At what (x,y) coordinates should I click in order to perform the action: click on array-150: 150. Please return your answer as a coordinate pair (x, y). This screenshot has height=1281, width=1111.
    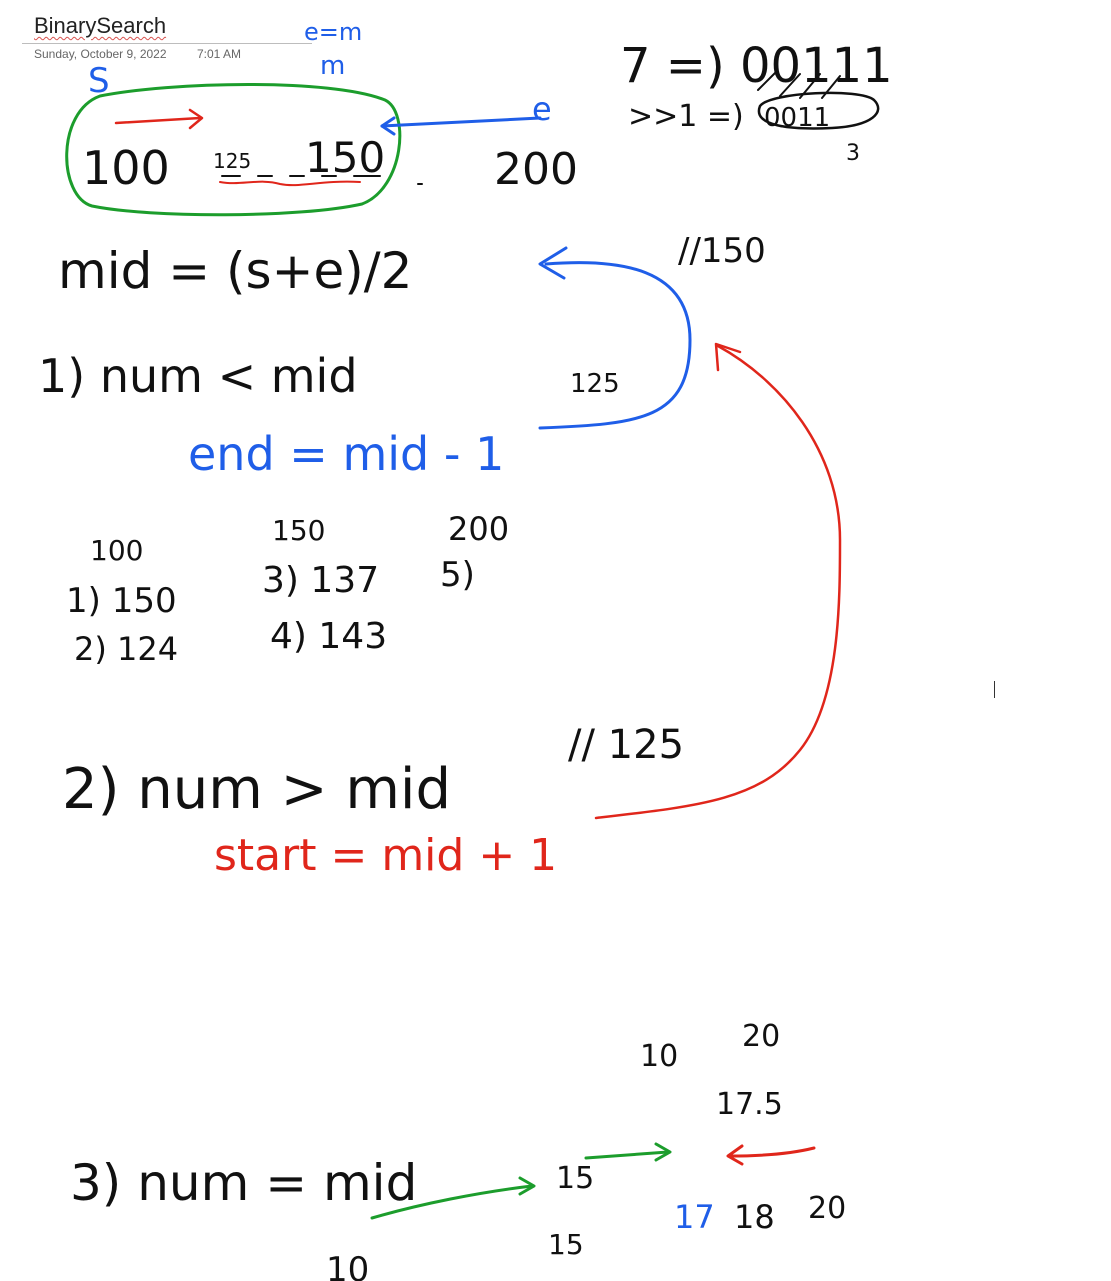
    Looking at the image, I should click on (345, 157).